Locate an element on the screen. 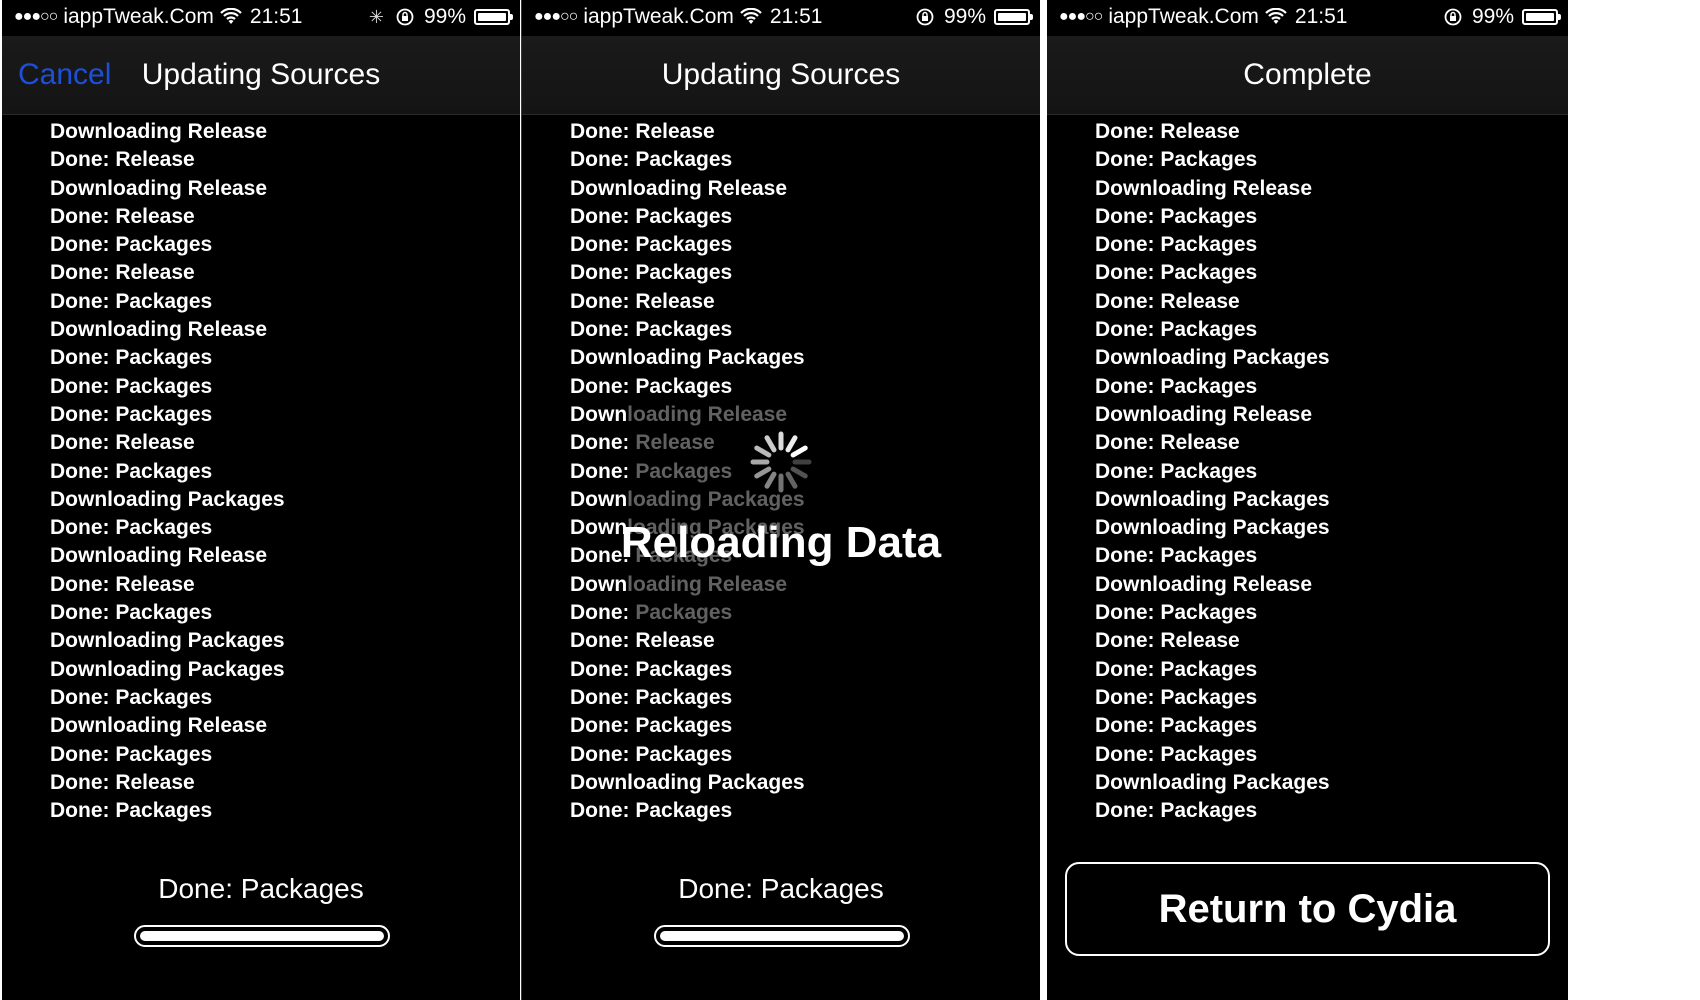 This screenshot has width=1700, height=1000. status-bar: ●●●○○ iappTweak.Com 21:51 ✳ 99% is located at coordinates (261, 18).